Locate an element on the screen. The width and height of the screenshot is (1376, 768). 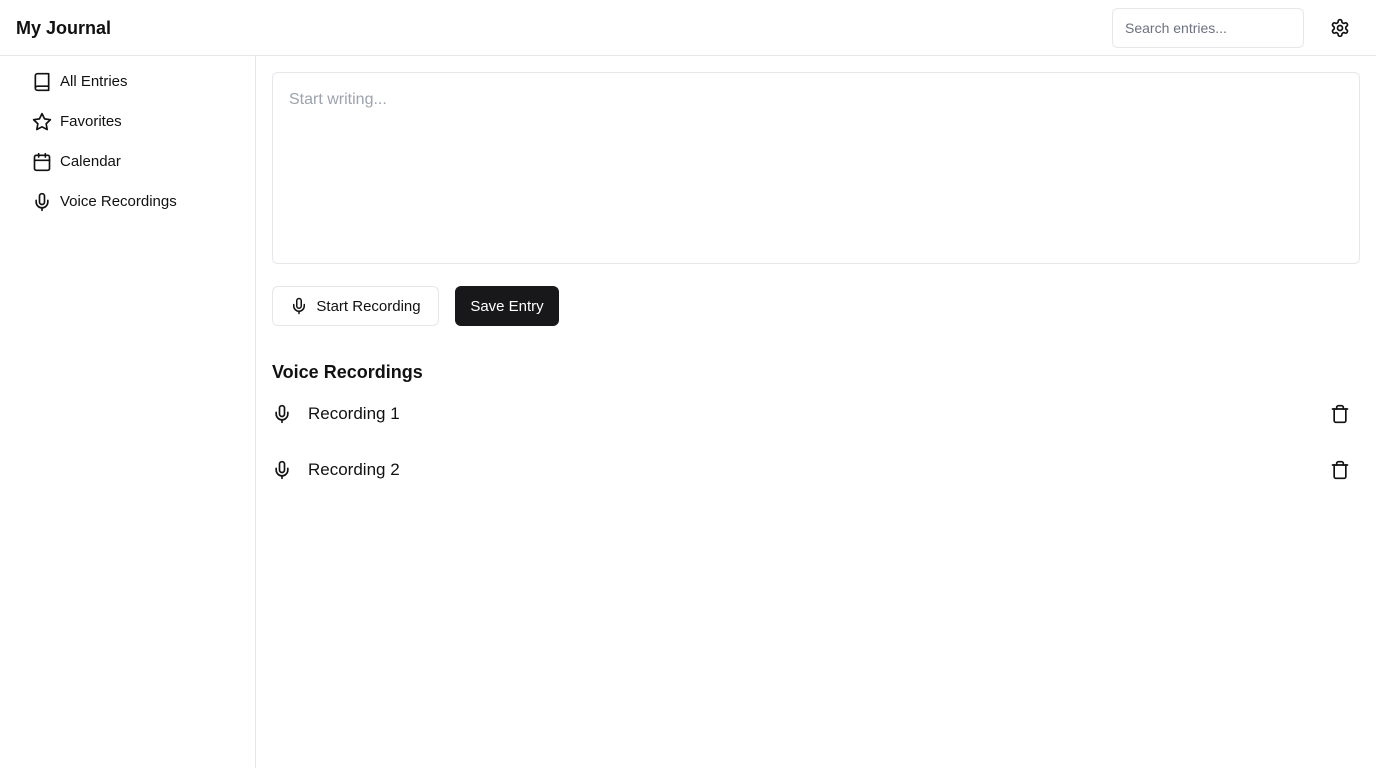
start-recording-button: Start Recording is located at coordinates (355, 306).